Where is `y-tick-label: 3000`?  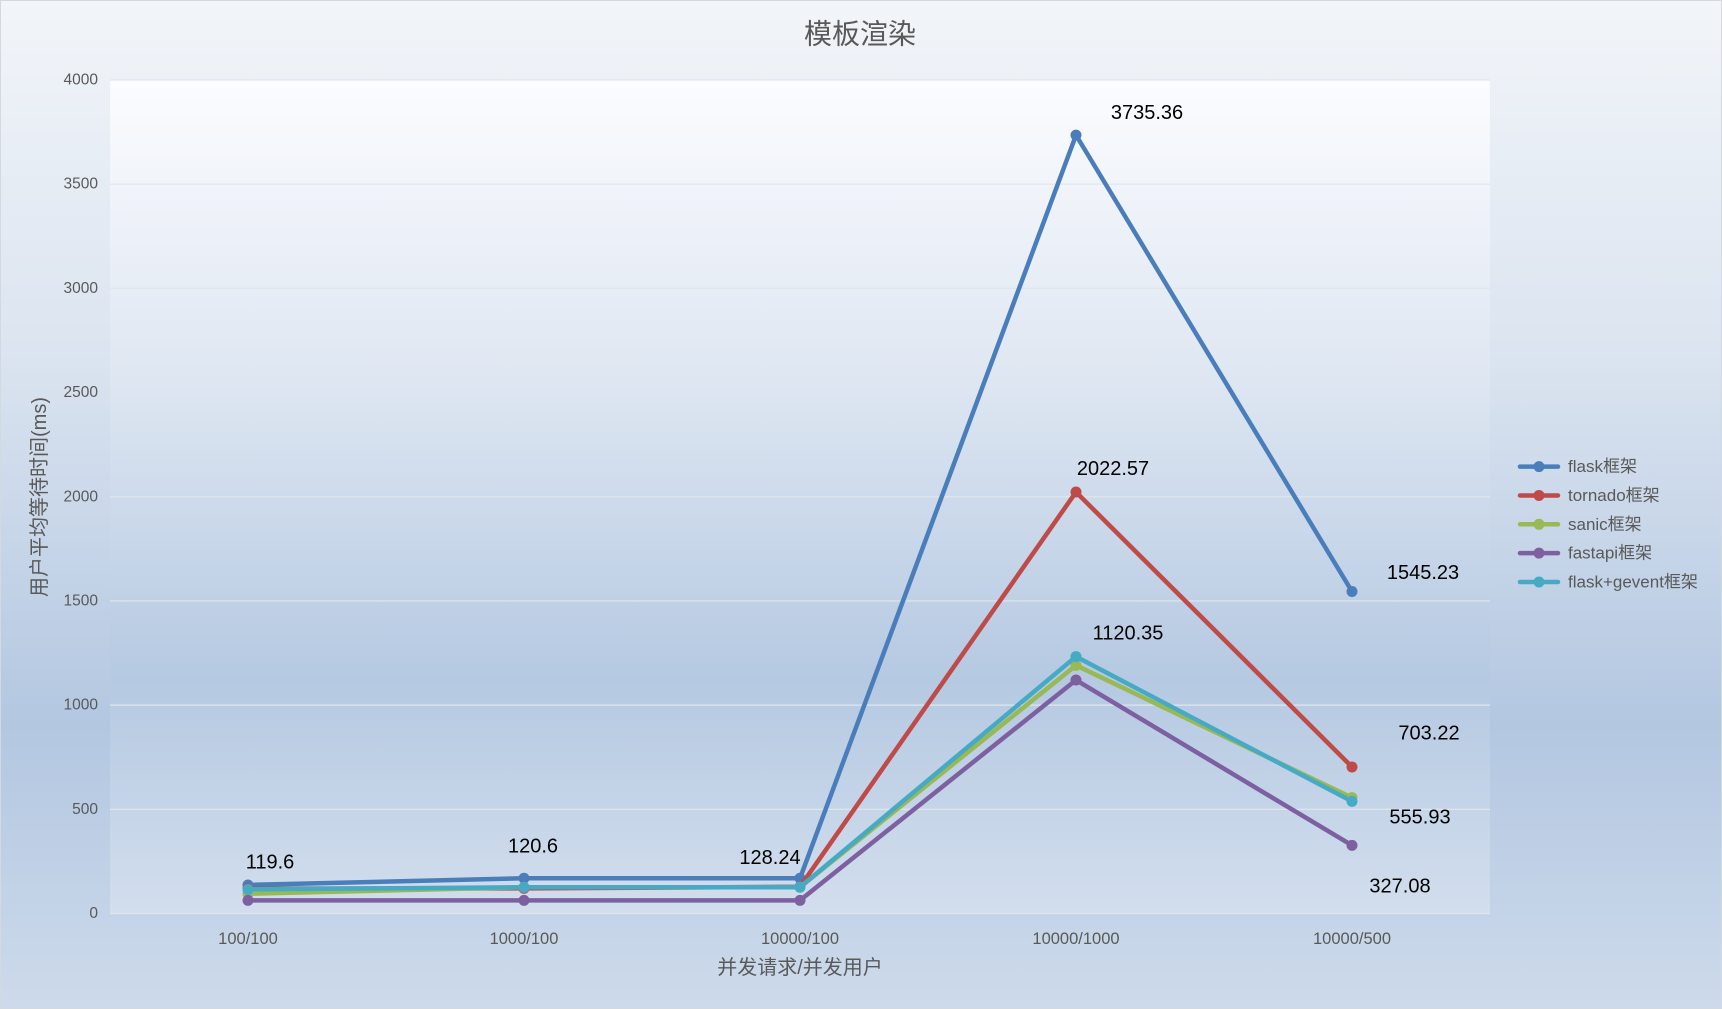
y-tick-label: 3000 is located at coordinates (81, 288).